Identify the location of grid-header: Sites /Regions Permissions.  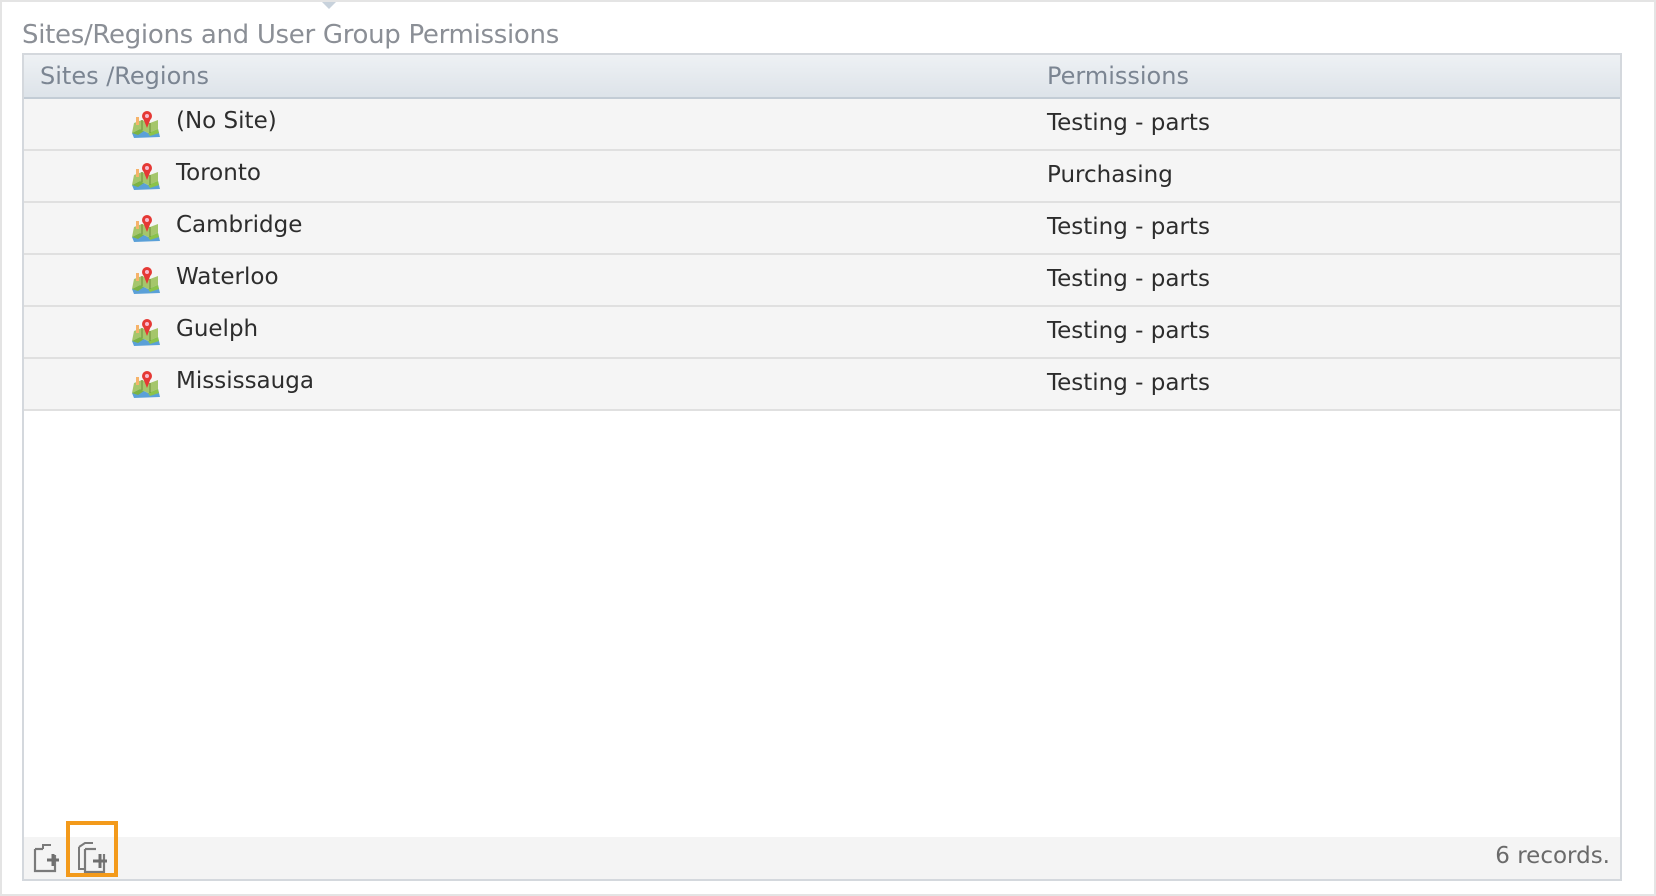
(822, 77).